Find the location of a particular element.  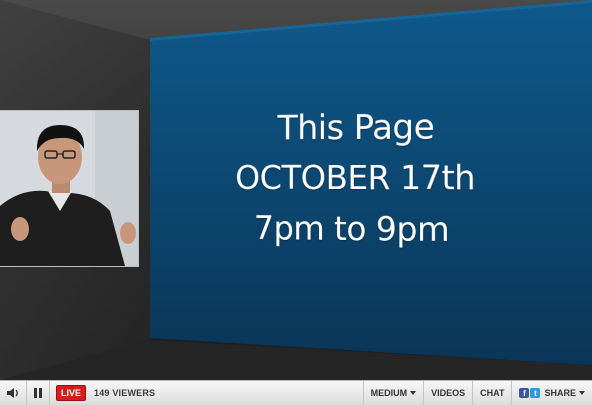

presenter-webcam is located at coordinates (69, 188).